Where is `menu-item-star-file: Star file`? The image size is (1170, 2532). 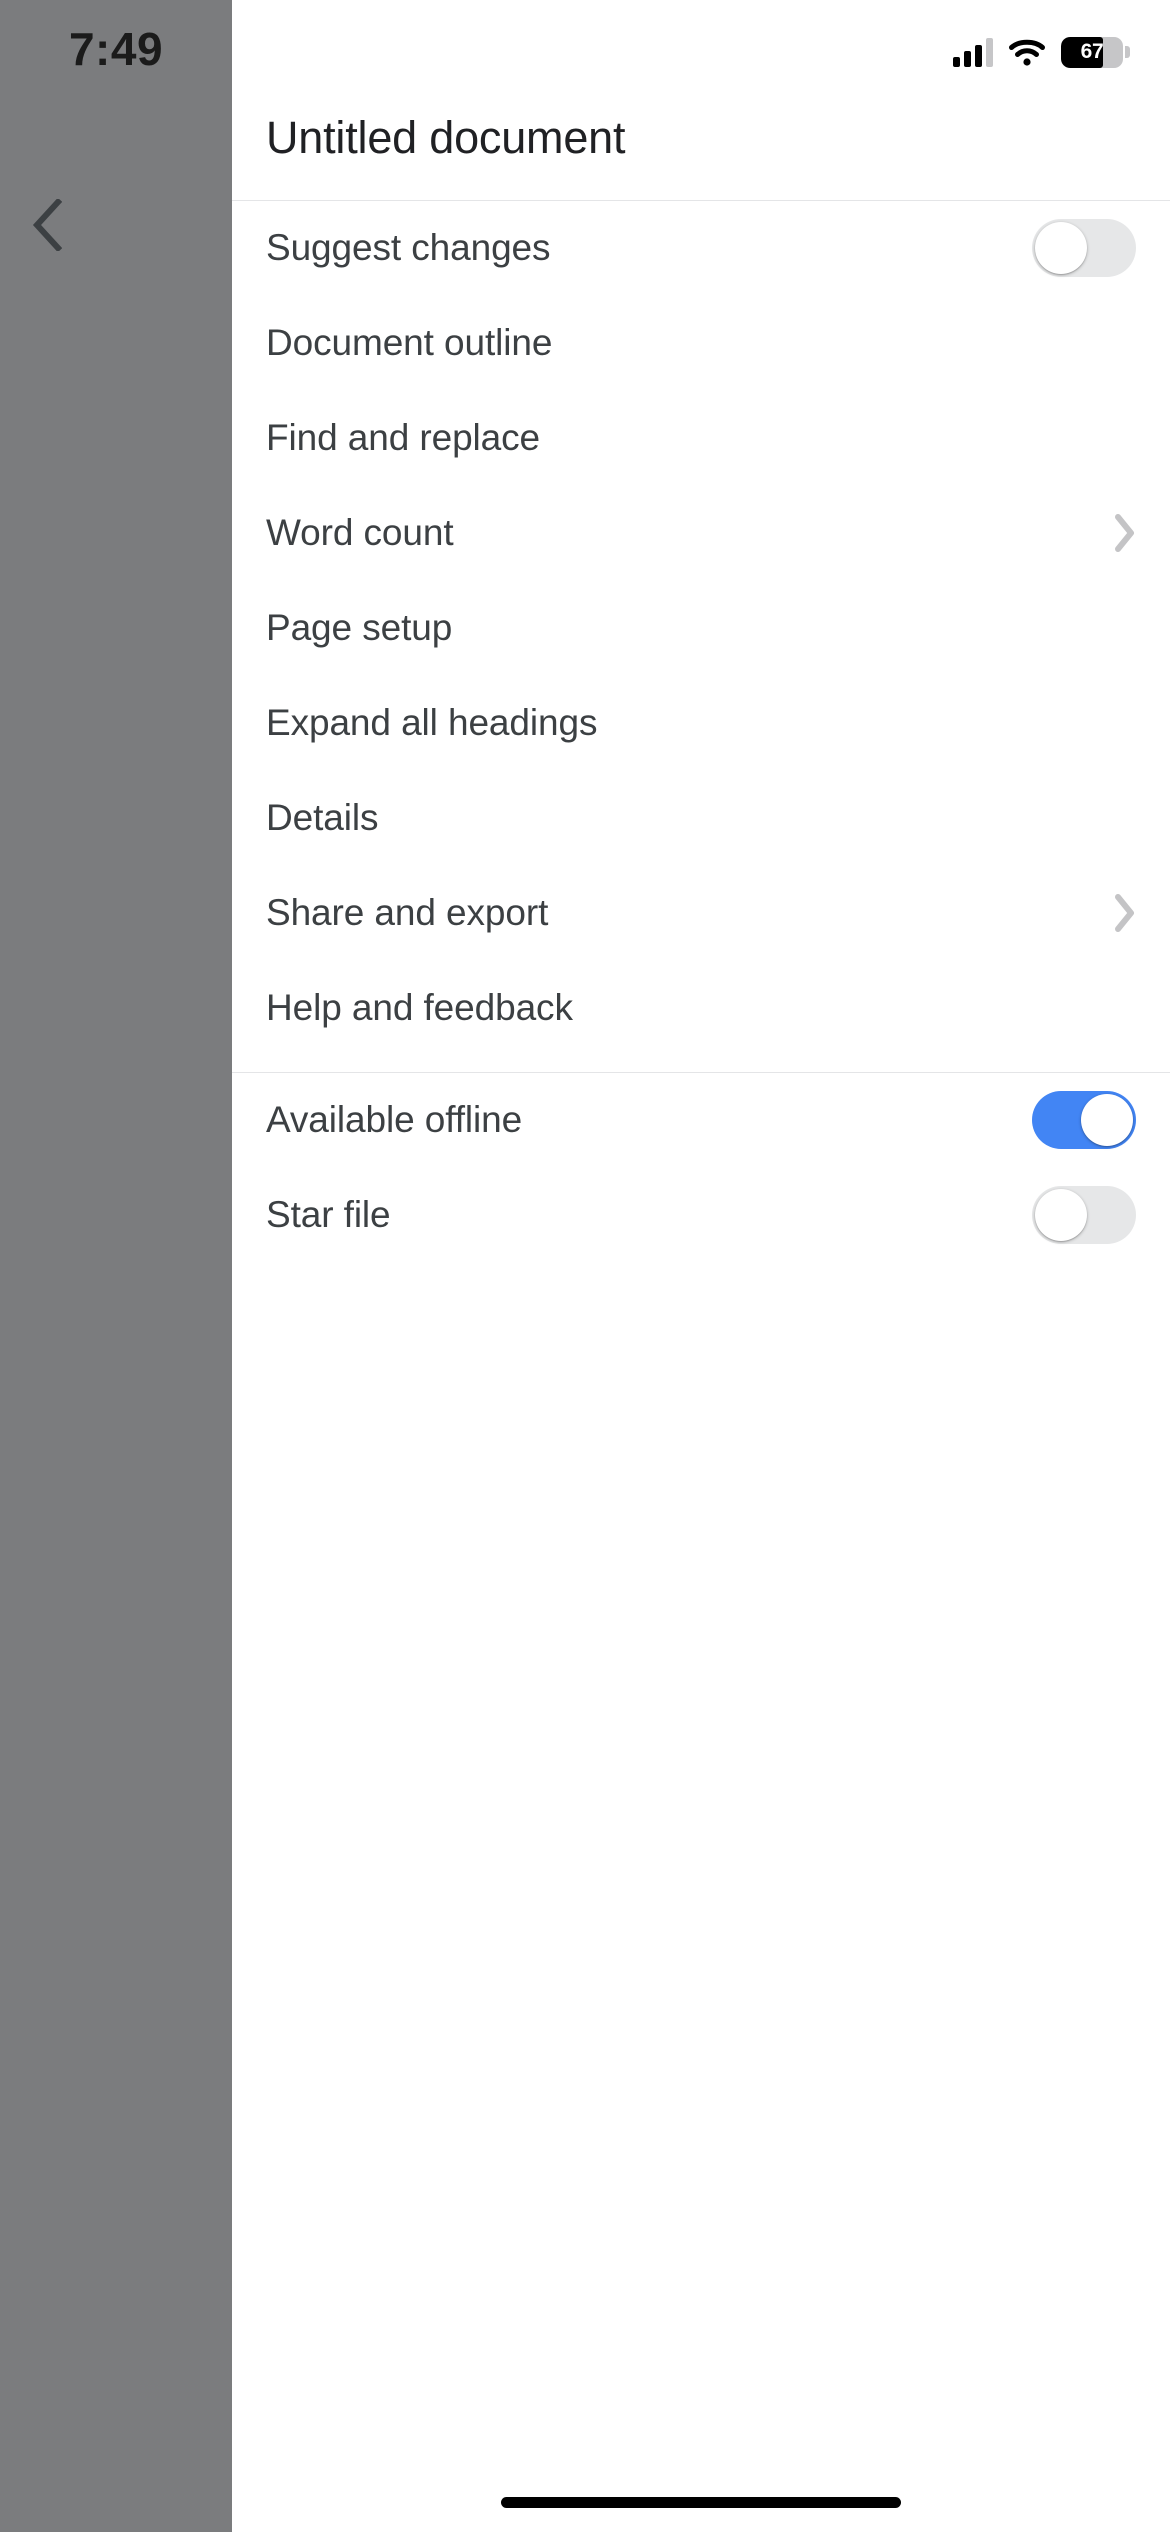
menu-item-star-file: Star file is located at coordinates (701, 1214).